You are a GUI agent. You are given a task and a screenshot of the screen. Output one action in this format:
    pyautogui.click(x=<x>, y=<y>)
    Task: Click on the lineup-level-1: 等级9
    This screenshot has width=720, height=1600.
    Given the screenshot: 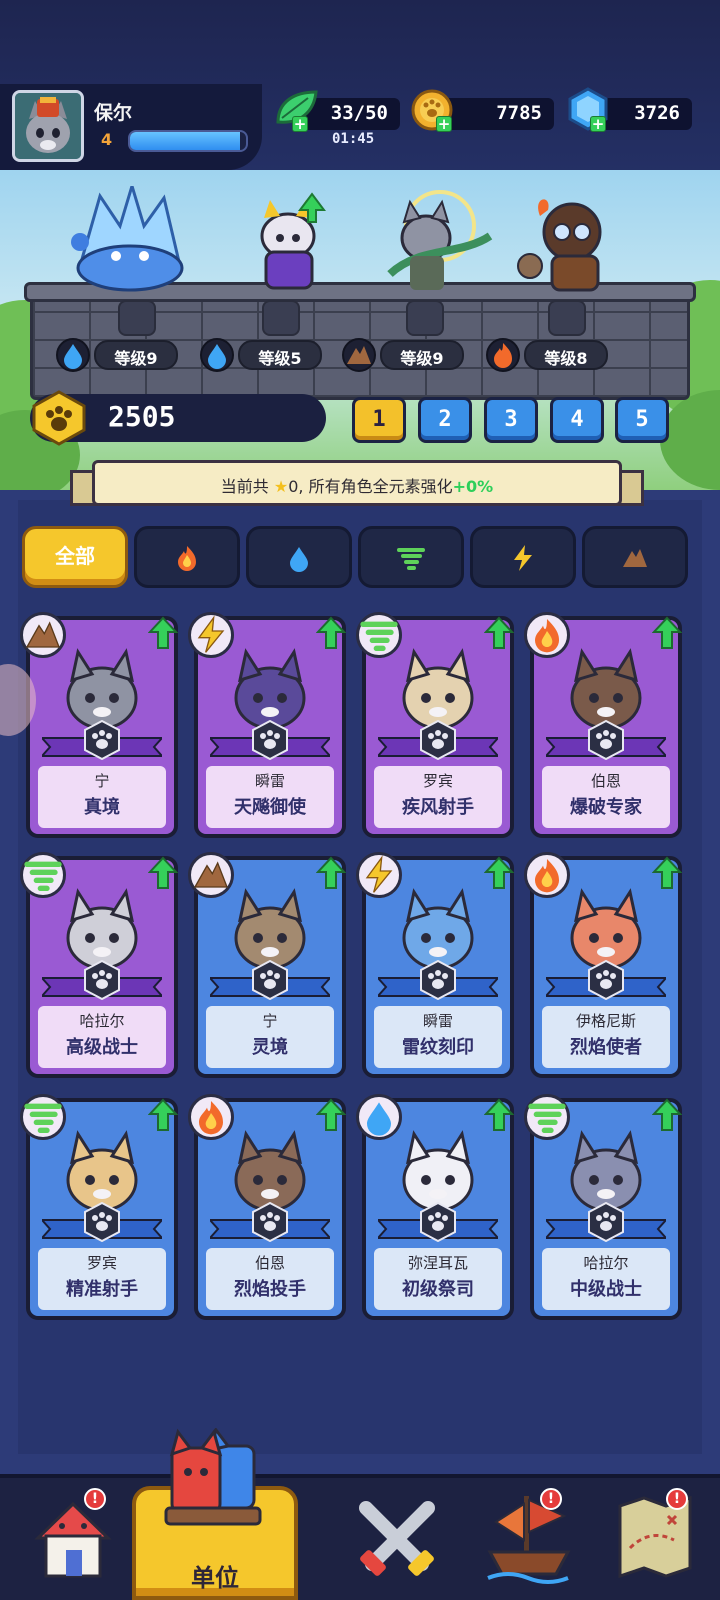 What is the action you would take?
    pyautogui.click(x=136, y=355)
    